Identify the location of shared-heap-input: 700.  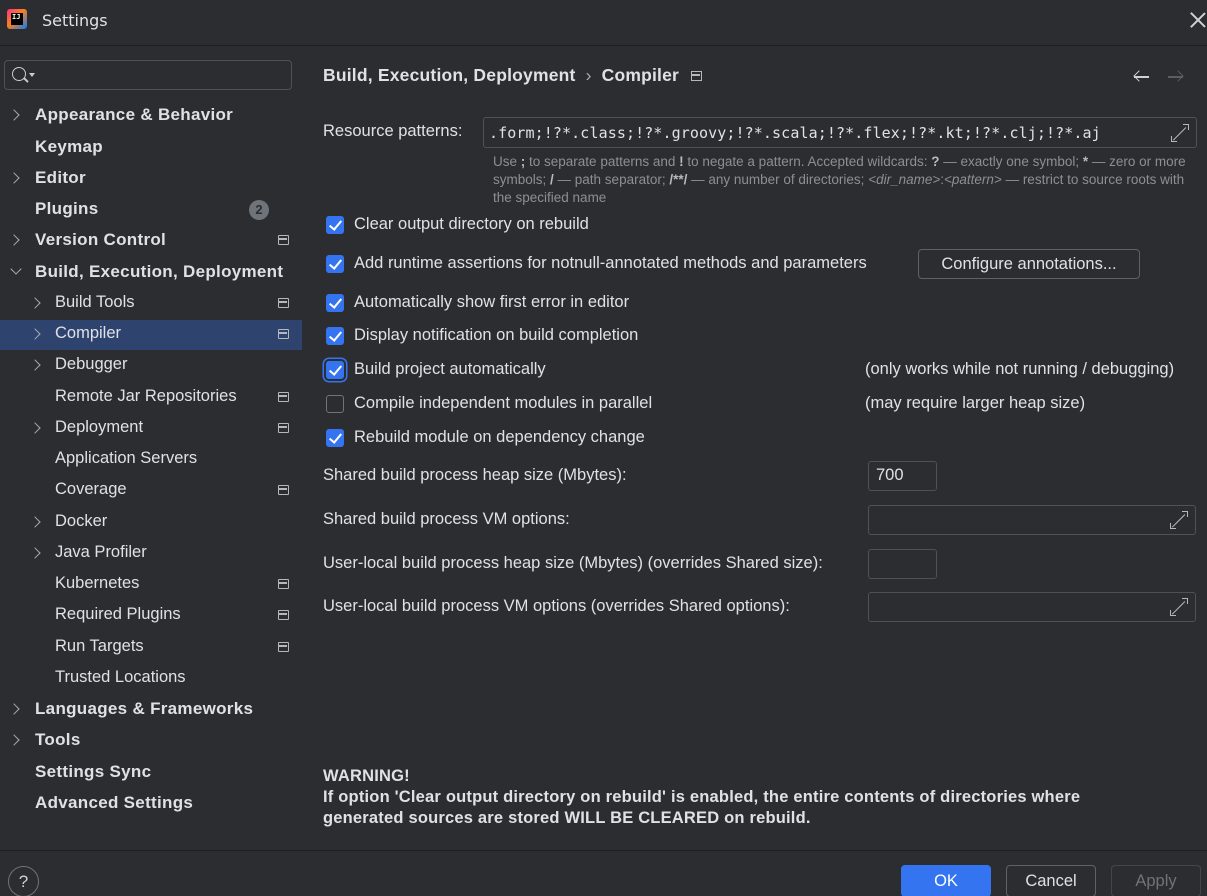
(902, 476).